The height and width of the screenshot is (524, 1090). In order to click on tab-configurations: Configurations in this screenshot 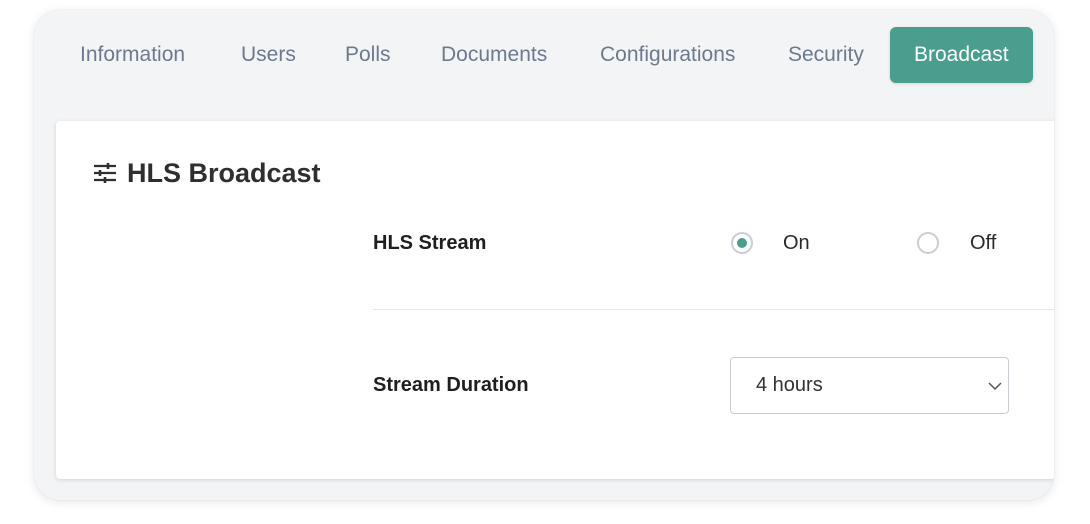, I will do `click(667, 55)`.